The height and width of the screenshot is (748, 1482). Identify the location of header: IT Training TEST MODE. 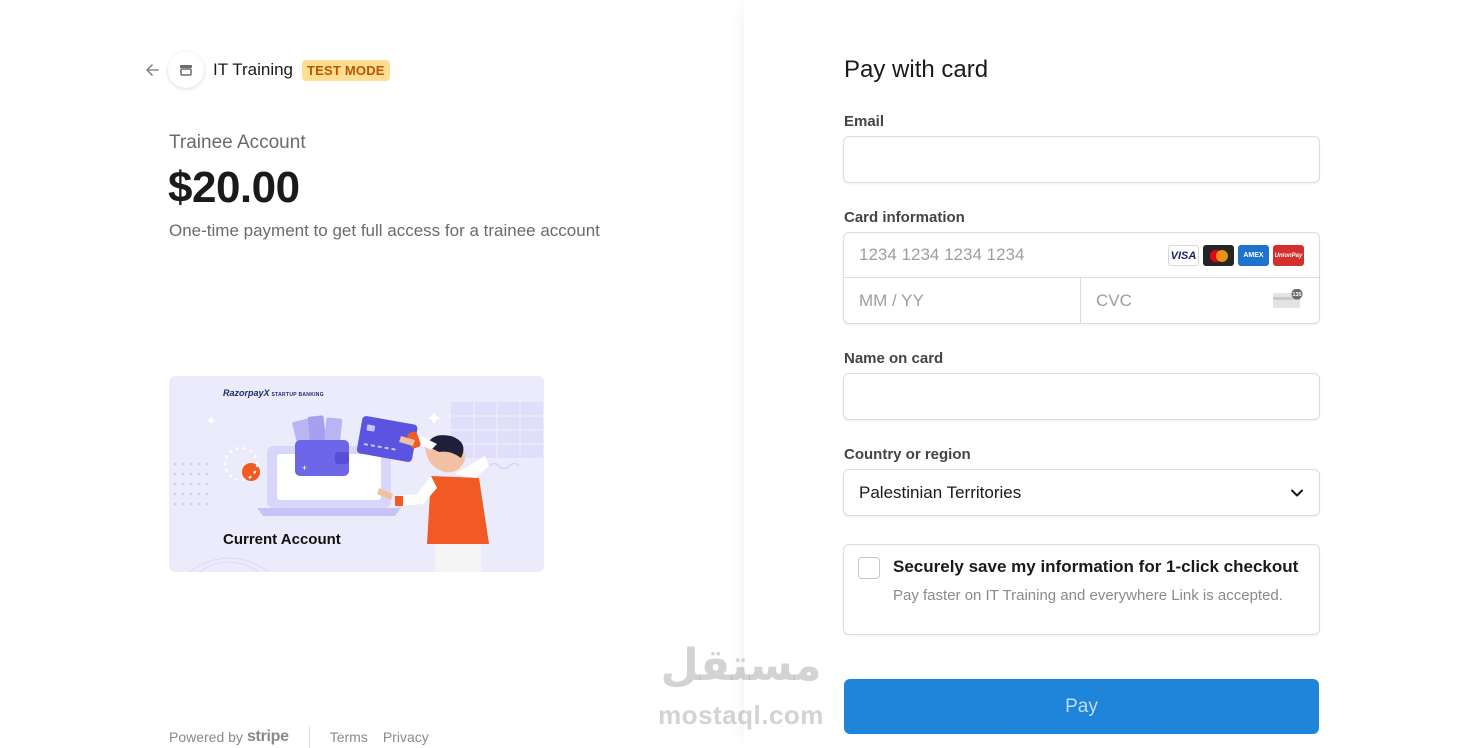
(266, 70).